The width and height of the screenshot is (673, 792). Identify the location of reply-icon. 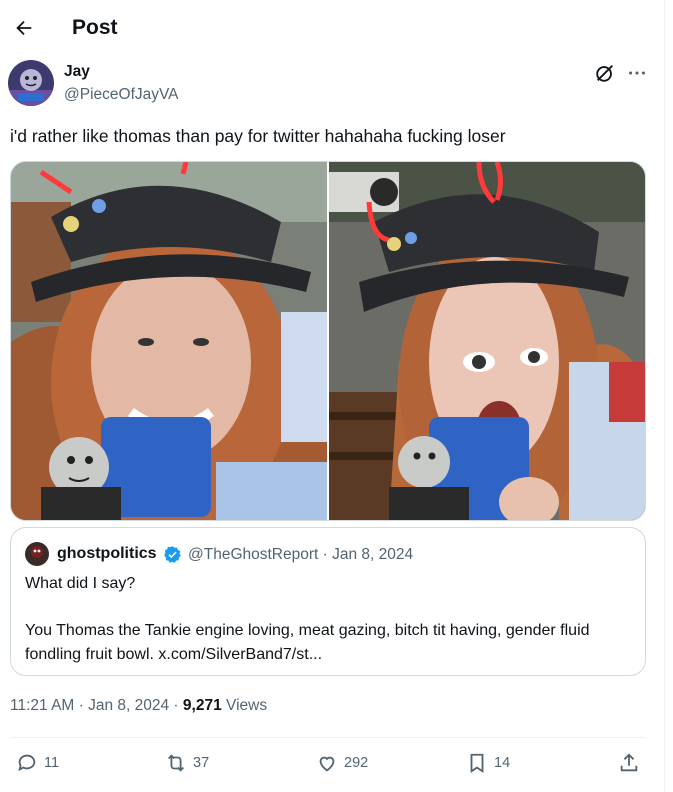
(27, 763).